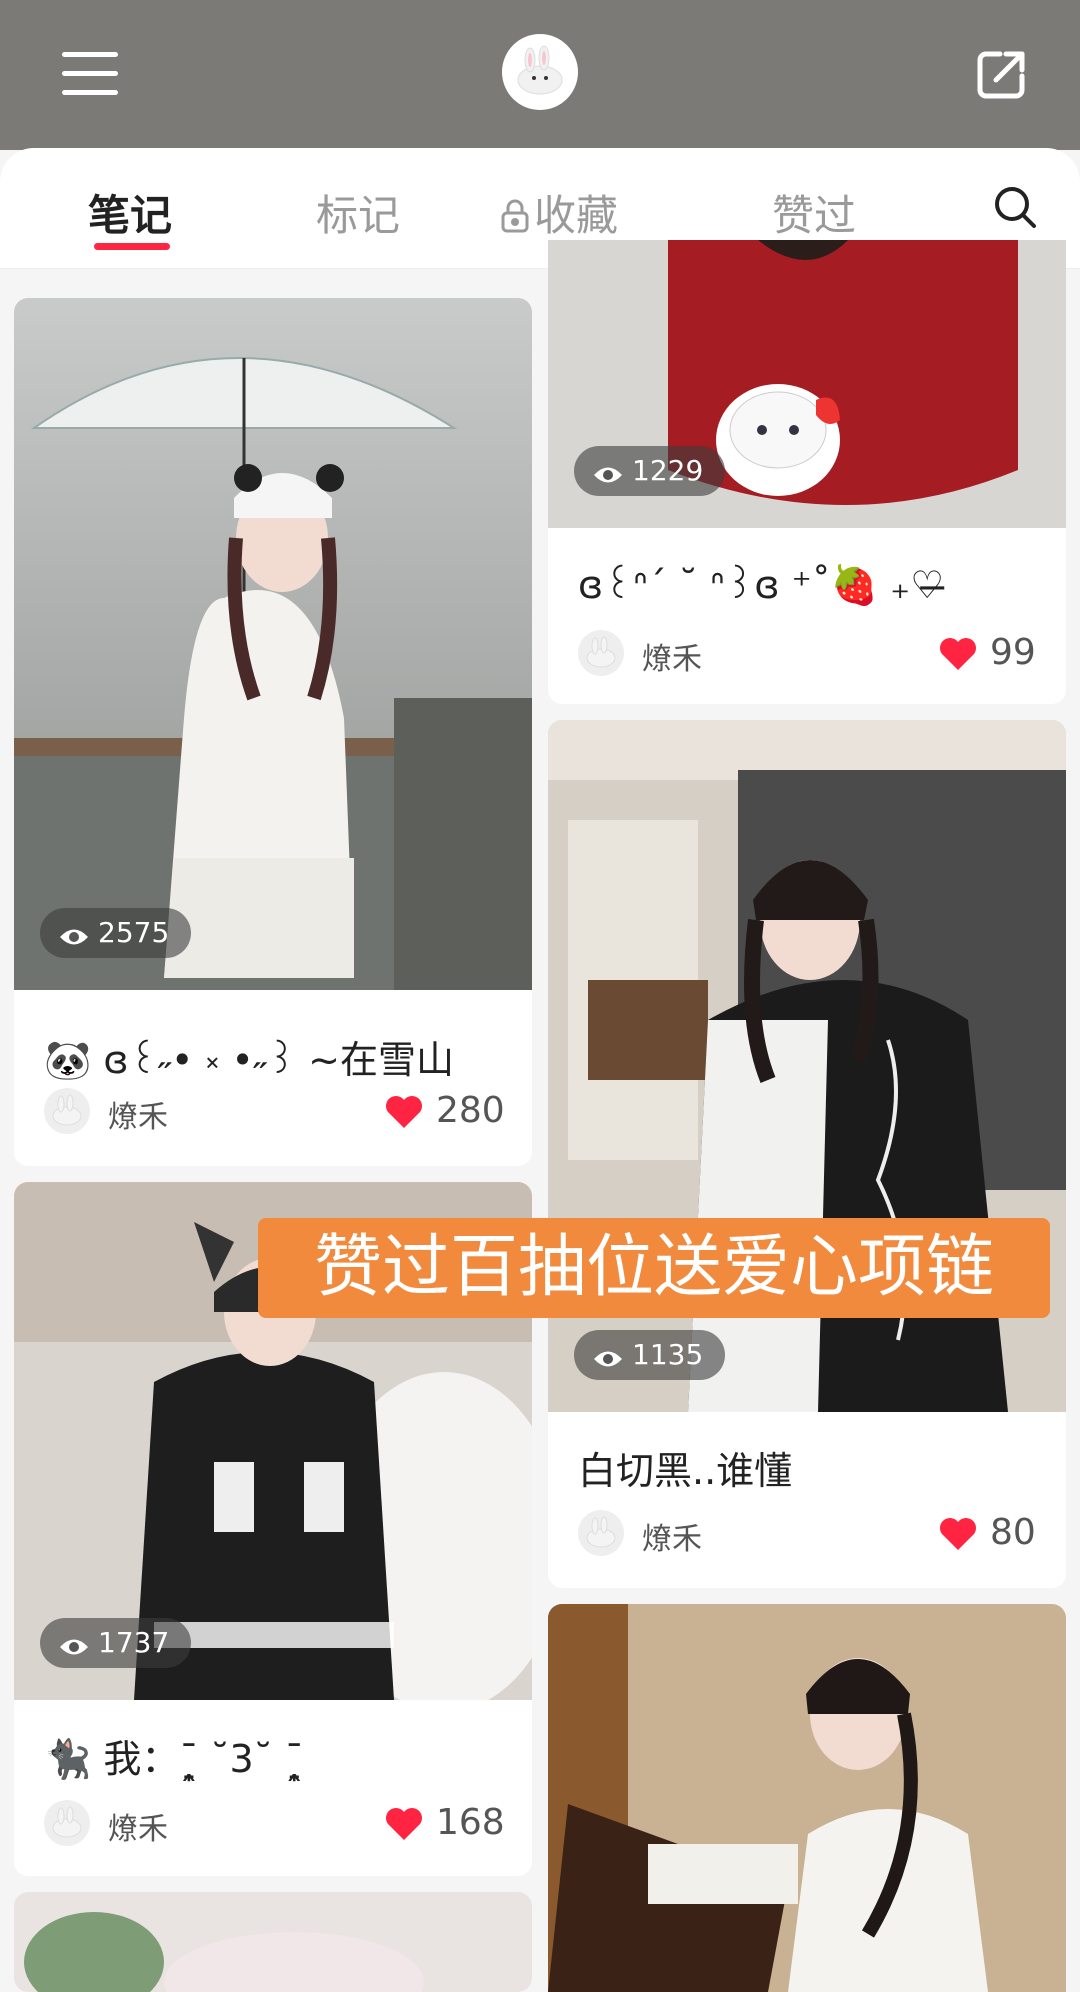 The image size is (1080, 1992). Describe the element at coordinates (132, 246) in the screenshot. I see `active-tab-indicator` at that location.